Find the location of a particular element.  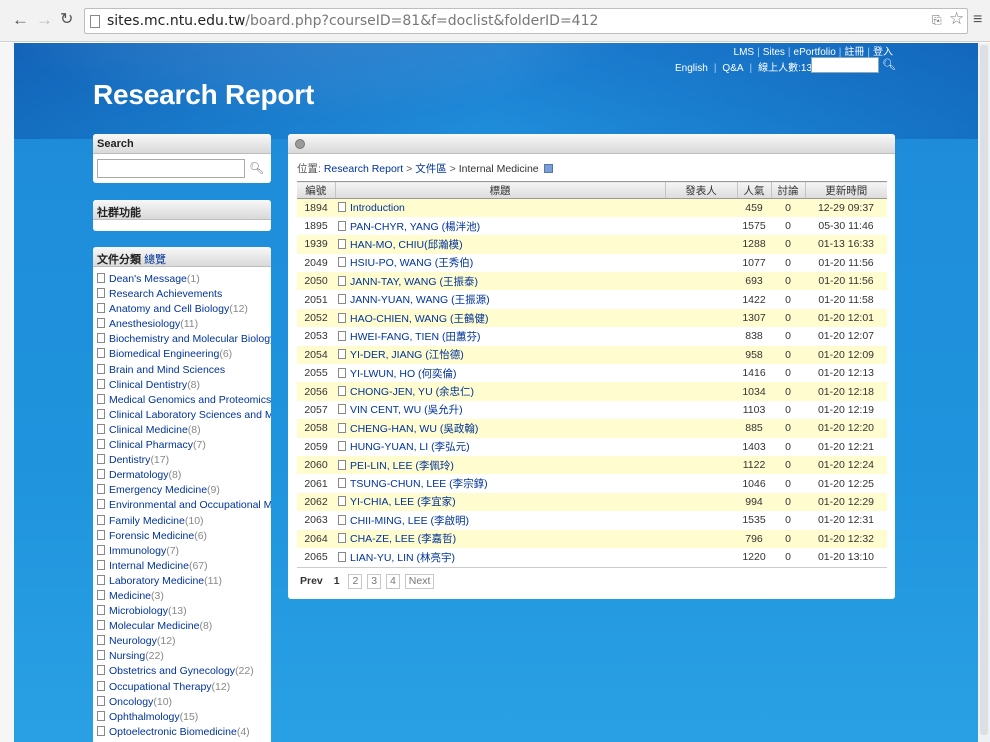

folder-label: Medicine is located at coordinates (130, 596).